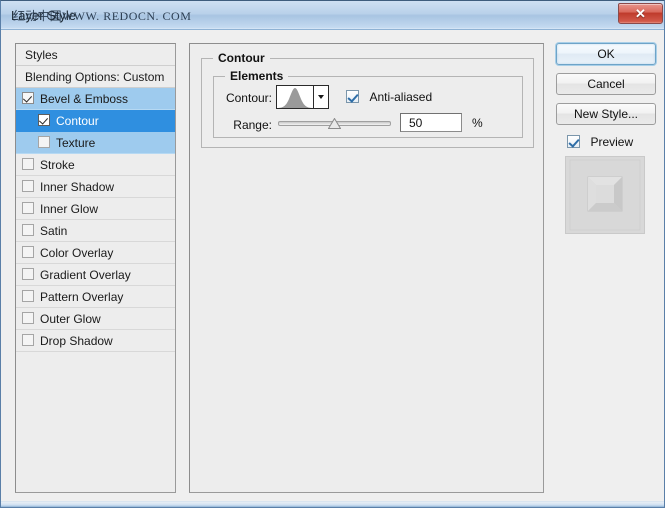  I want to click on styles-list-item: Texture, so click(95, 143).